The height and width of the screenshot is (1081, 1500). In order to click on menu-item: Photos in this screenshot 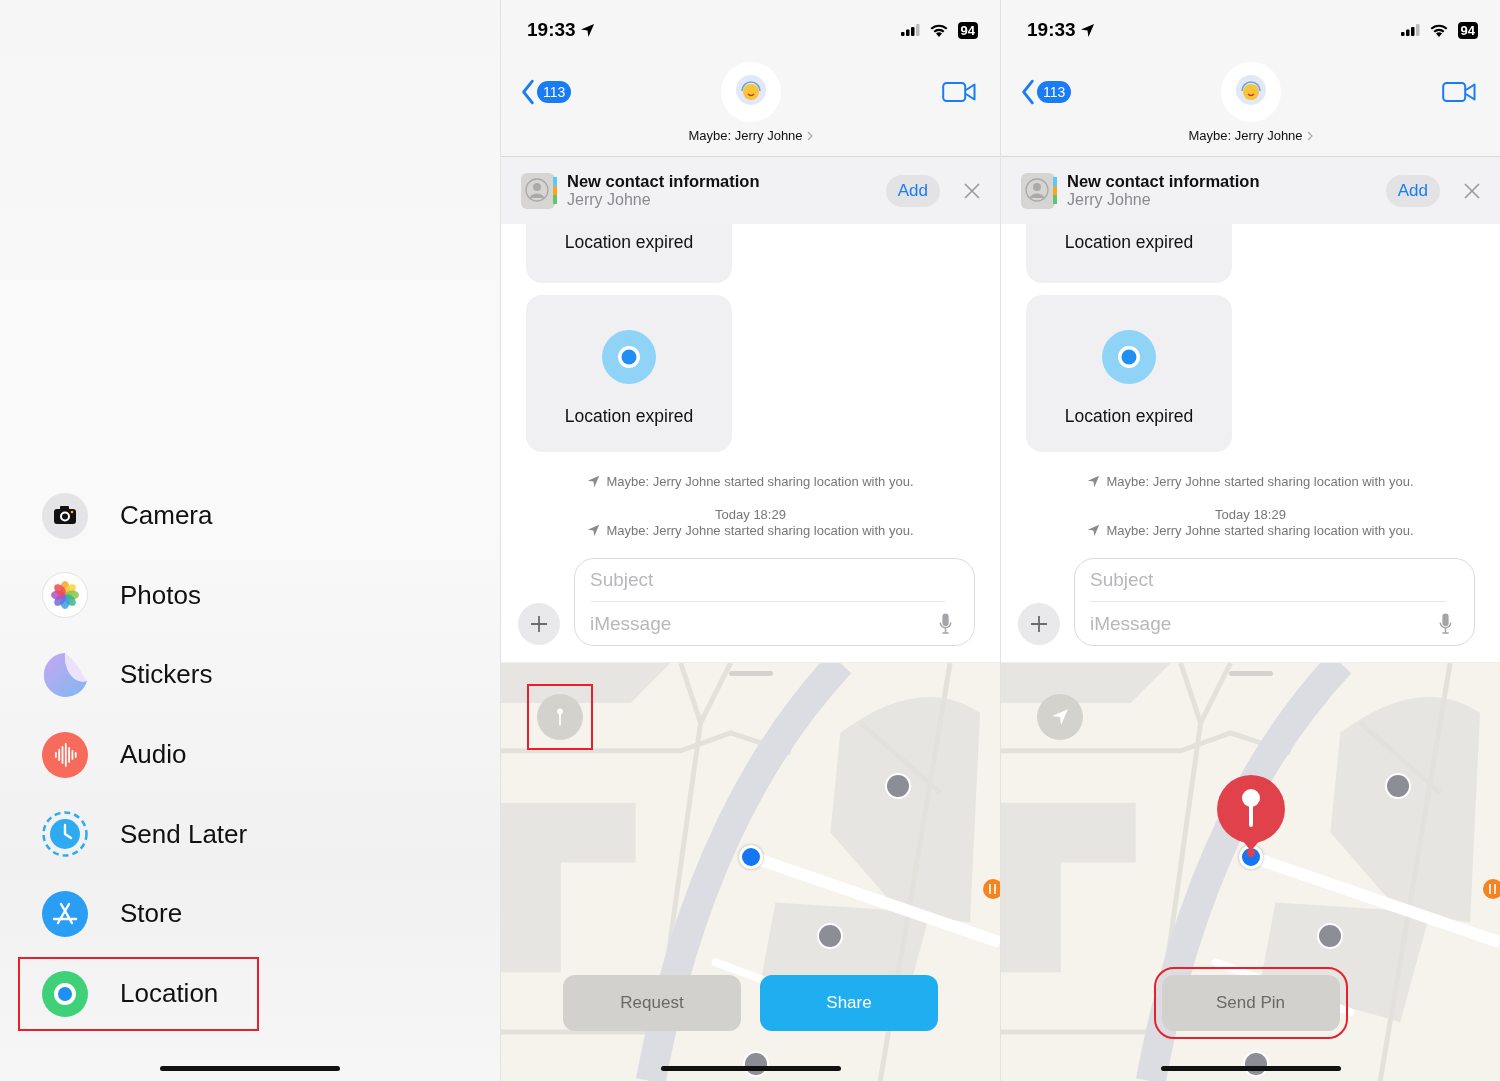, I will do `click(138, 595)`.